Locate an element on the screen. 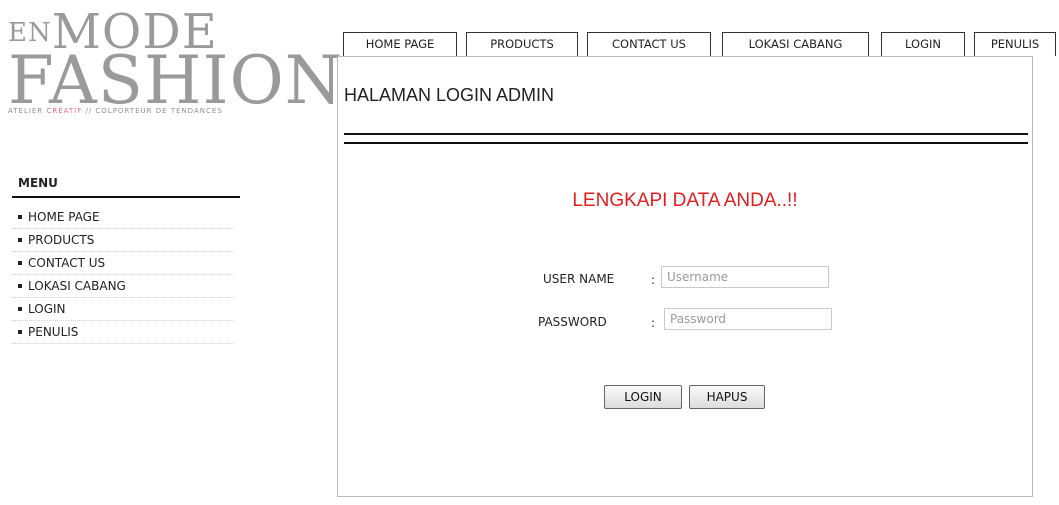  sidebar-item-label: PRODUCTS is located at coordinates (61, 240).